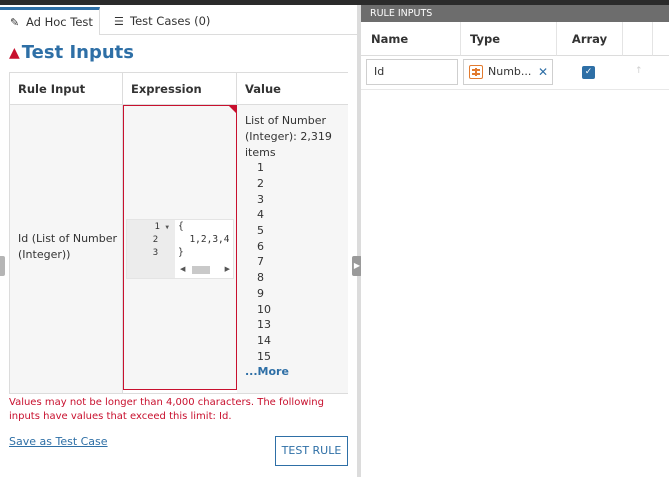 Image resolution: width=669 pixels, height=477 pixels. What do you see at coordinates (476, 72) in the screenshot?
I see `number-type-icon` at bounding box center [476, 72].